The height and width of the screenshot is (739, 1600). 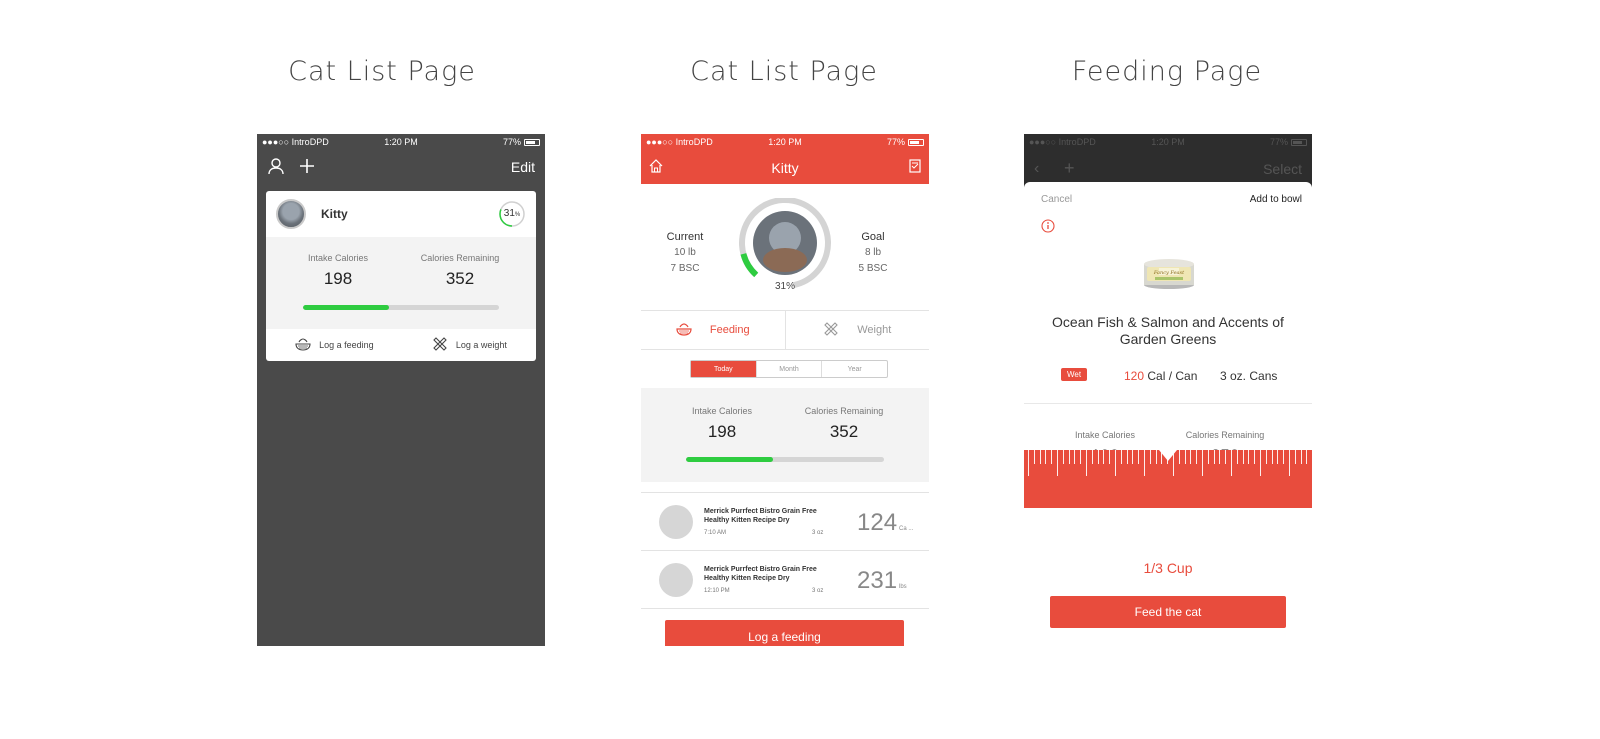 What do you see at coordinates (854, 369) in the screenshot?
I see `segment-year: Year` at bounding box center [854, 369].